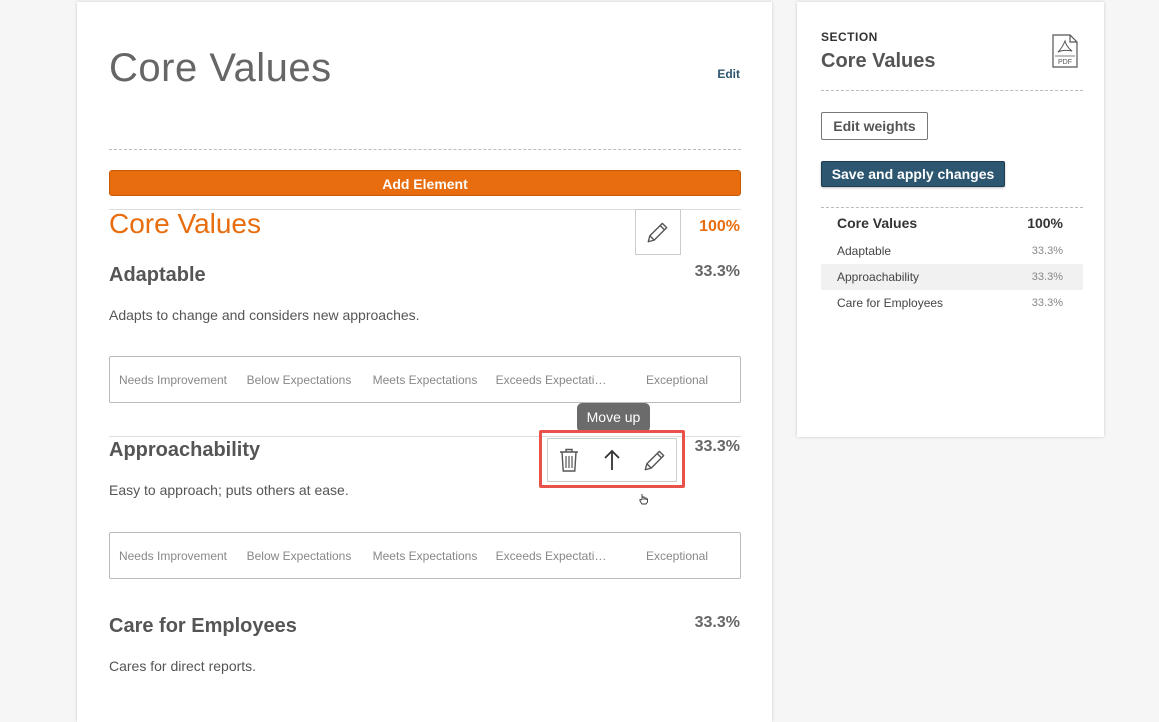 This screenshot has height=722, width=1159. What do you see at coordinates (613, 417) in the screenshot?
I see `move-up-tooltip: Move up` at bounding box center [613, 417].